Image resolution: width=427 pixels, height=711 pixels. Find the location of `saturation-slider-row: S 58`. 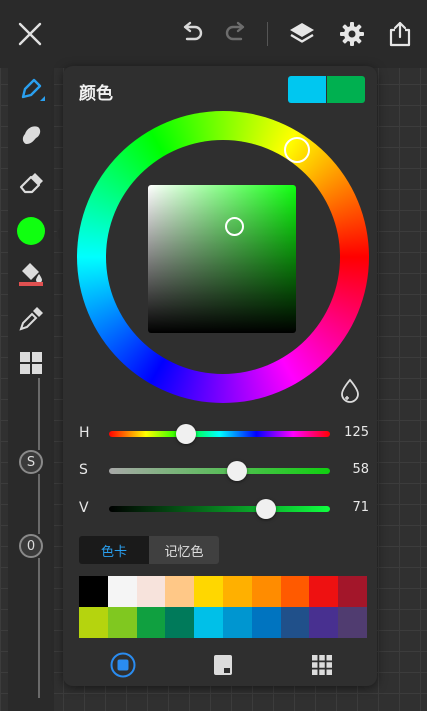

saturation-slider-row: S 58 is located at coordinates (220, 471).